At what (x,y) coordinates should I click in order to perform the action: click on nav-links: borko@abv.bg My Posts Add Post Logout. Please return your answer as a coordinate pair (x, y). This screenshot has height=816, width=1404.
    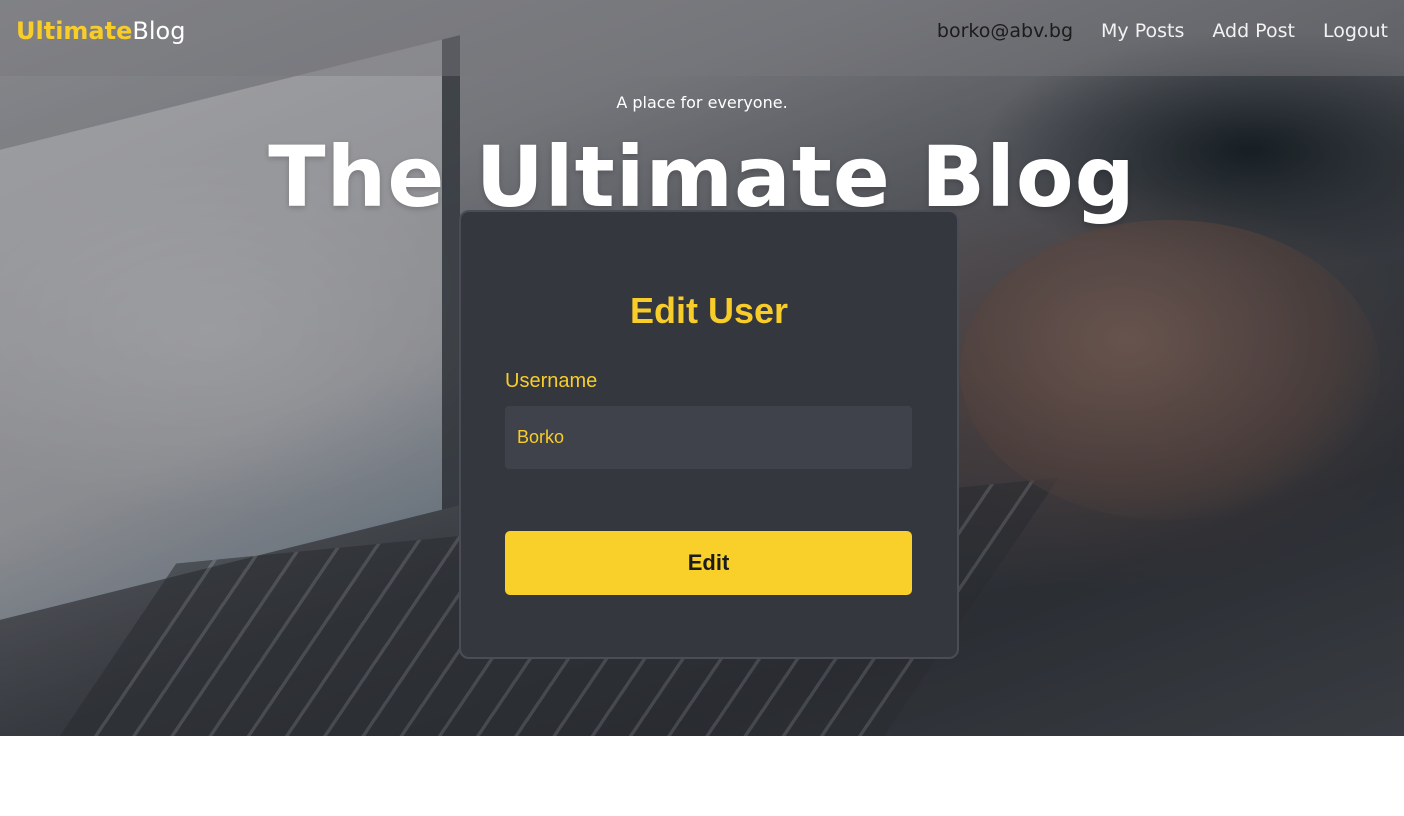
    Looking at the image, I should click on (1162, 31).